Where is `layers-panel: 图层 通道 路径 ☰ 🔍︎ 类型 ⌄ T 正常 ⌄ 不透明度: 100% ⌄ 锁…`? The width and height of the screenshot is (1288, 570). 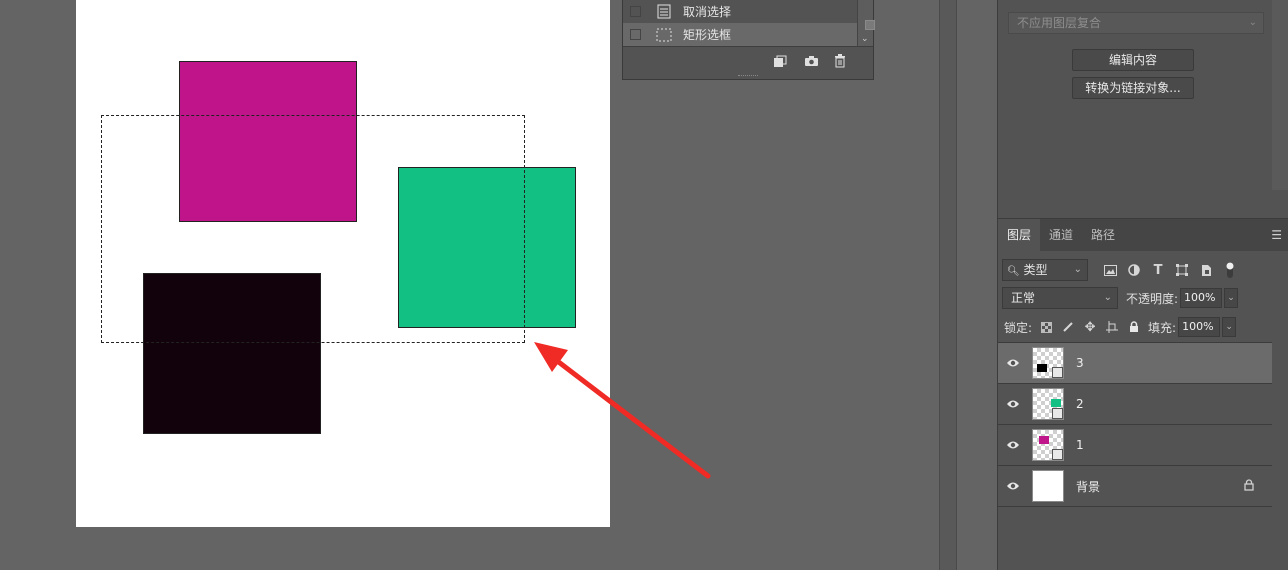
layers-panel: 图层 通道 路径 ☰ 🔍︎ 类型 ⌄ T 正常 ⌄ 不透明度: 100% ⌄ 锁… is located at coordinates (1142, 394).